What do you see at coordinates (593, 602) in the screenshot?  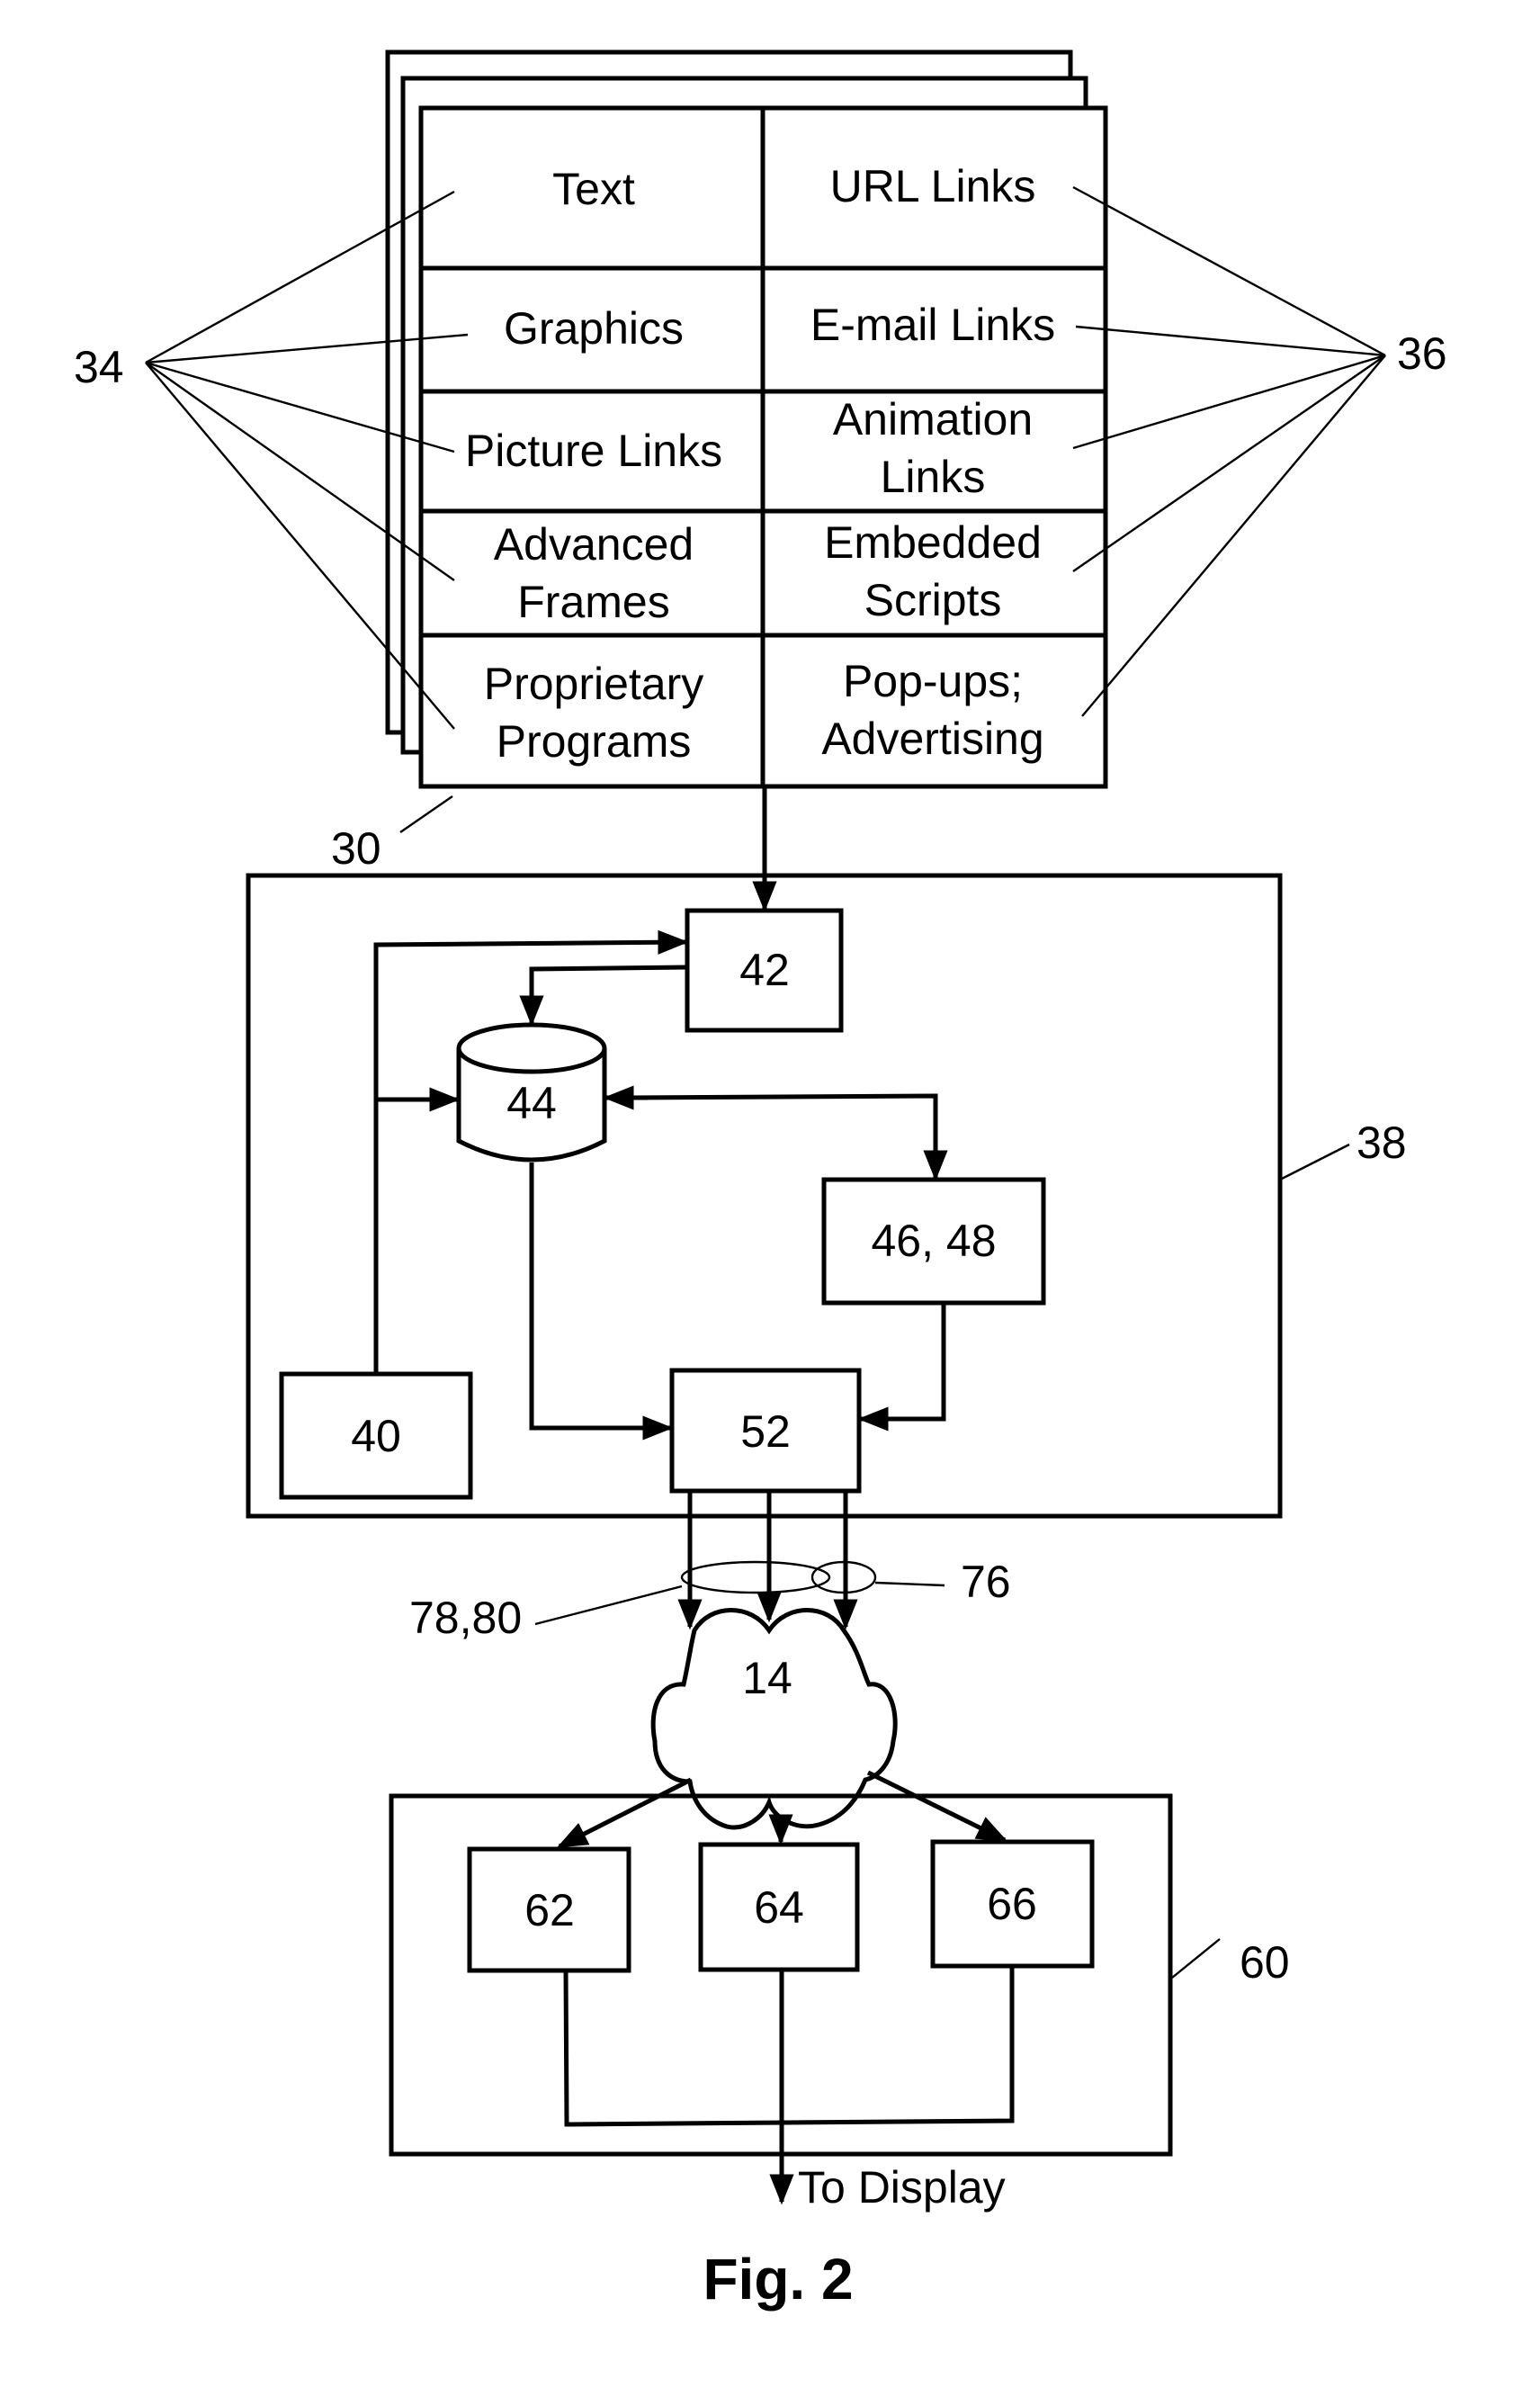 I see `cell-advanced-frames-line2: Frames` at bounding box center [593, 602].